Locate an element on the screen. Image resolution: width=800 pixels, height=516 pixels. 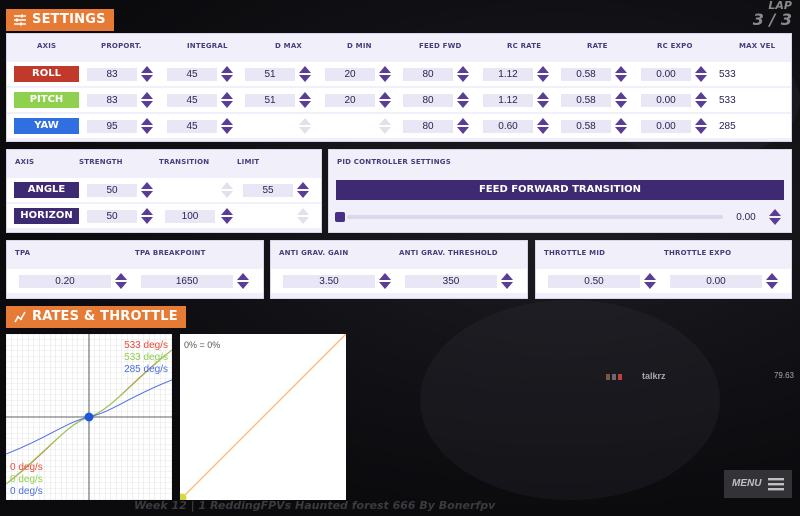
angle-limit-stepper is located at coordinates (303, 190).